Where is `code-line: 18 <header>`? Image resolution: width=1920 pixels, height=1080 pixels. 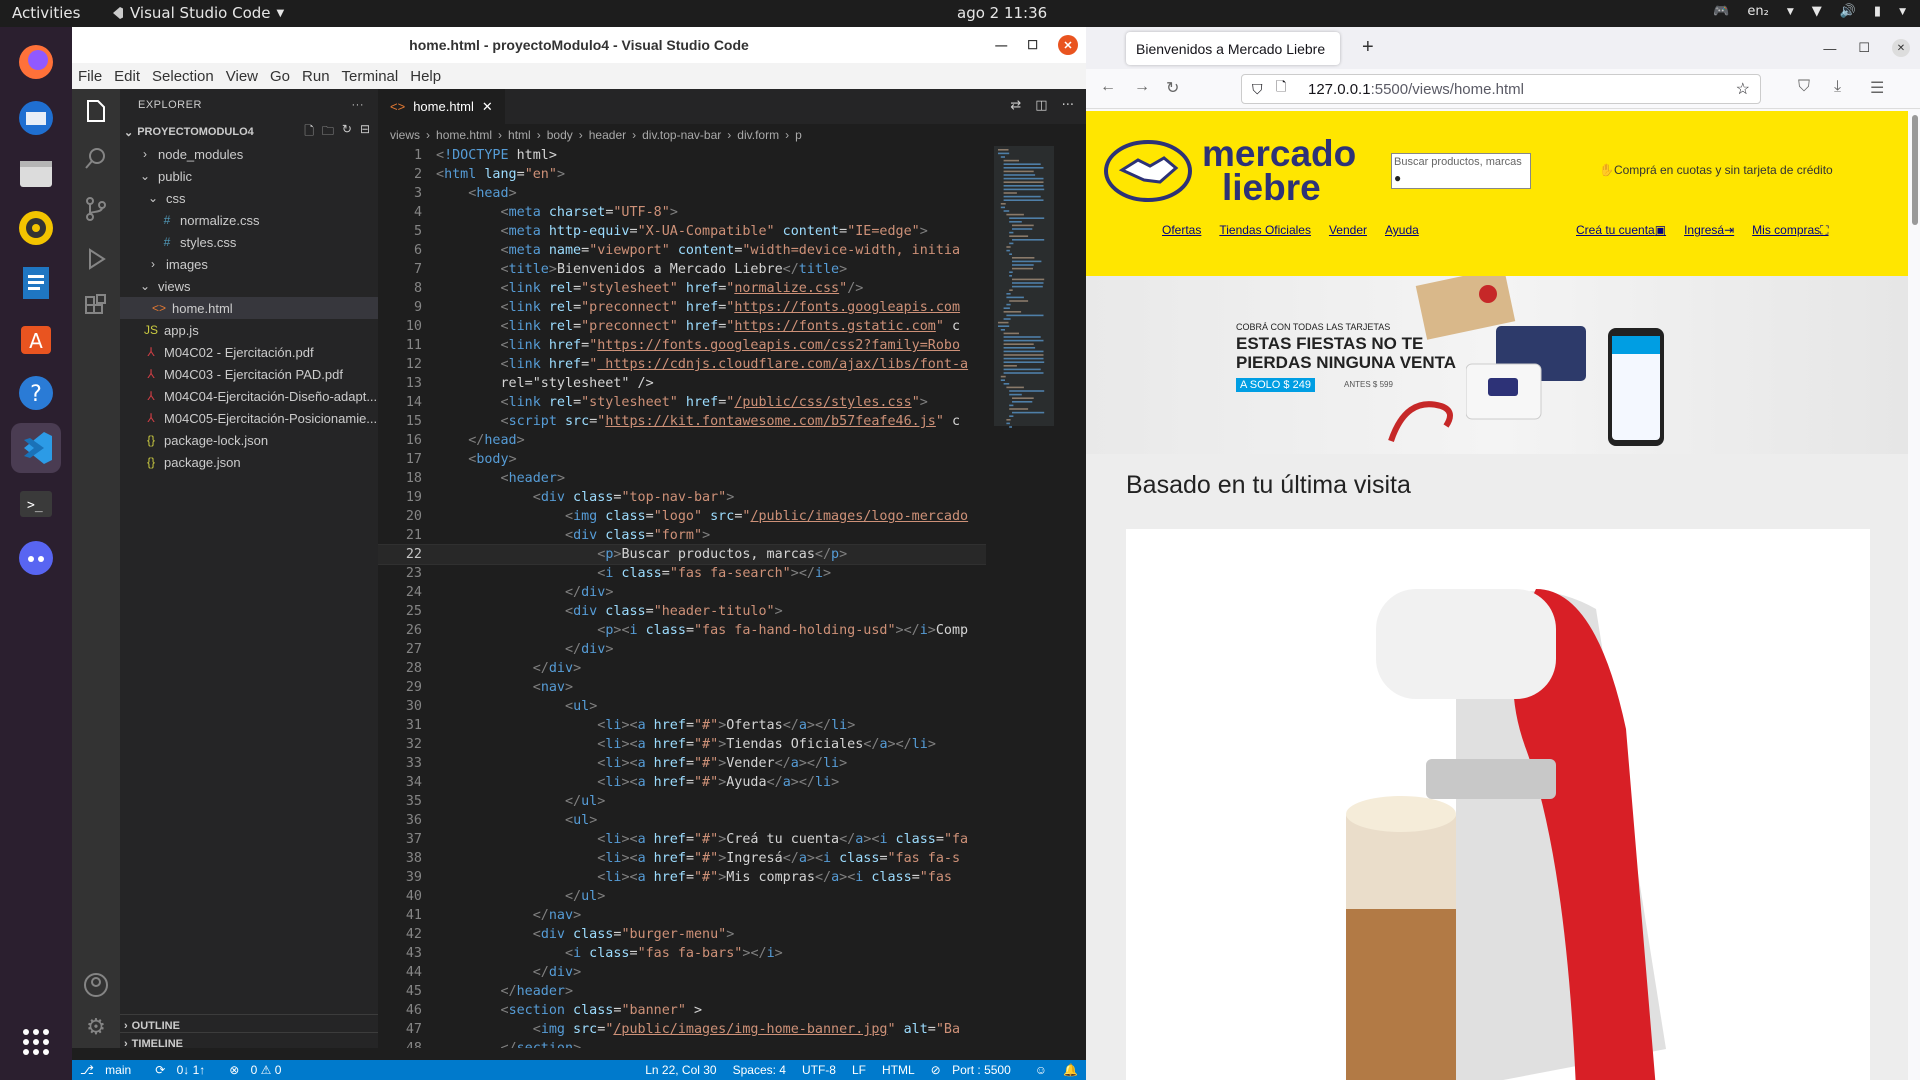 code-line: 18 <header> is located at coordinates (682, 478).